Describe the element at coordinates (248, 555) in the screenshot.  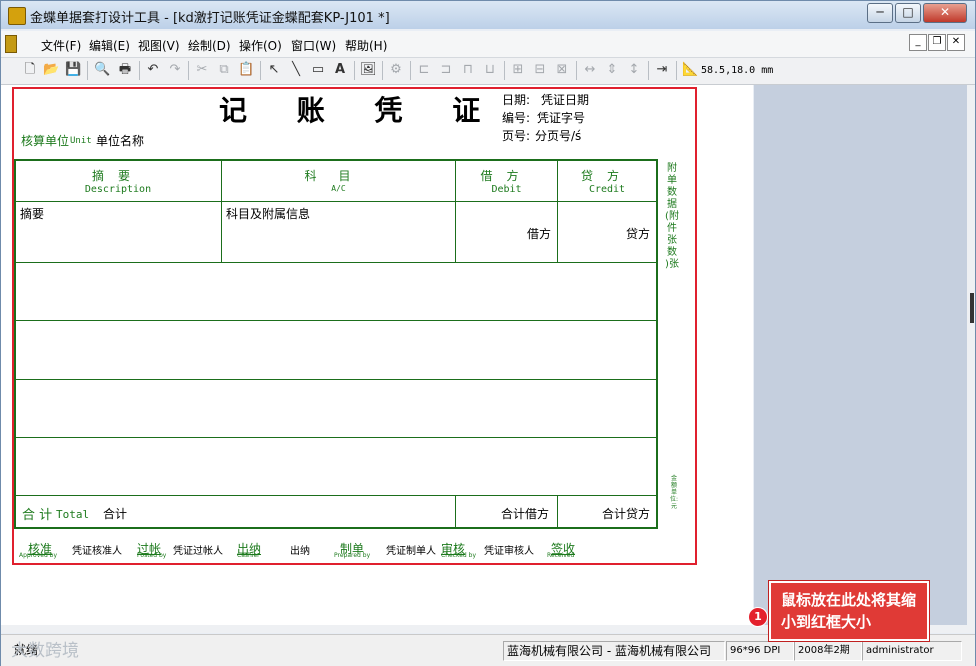
I see `cashier-en-label: Cashier` at that location.